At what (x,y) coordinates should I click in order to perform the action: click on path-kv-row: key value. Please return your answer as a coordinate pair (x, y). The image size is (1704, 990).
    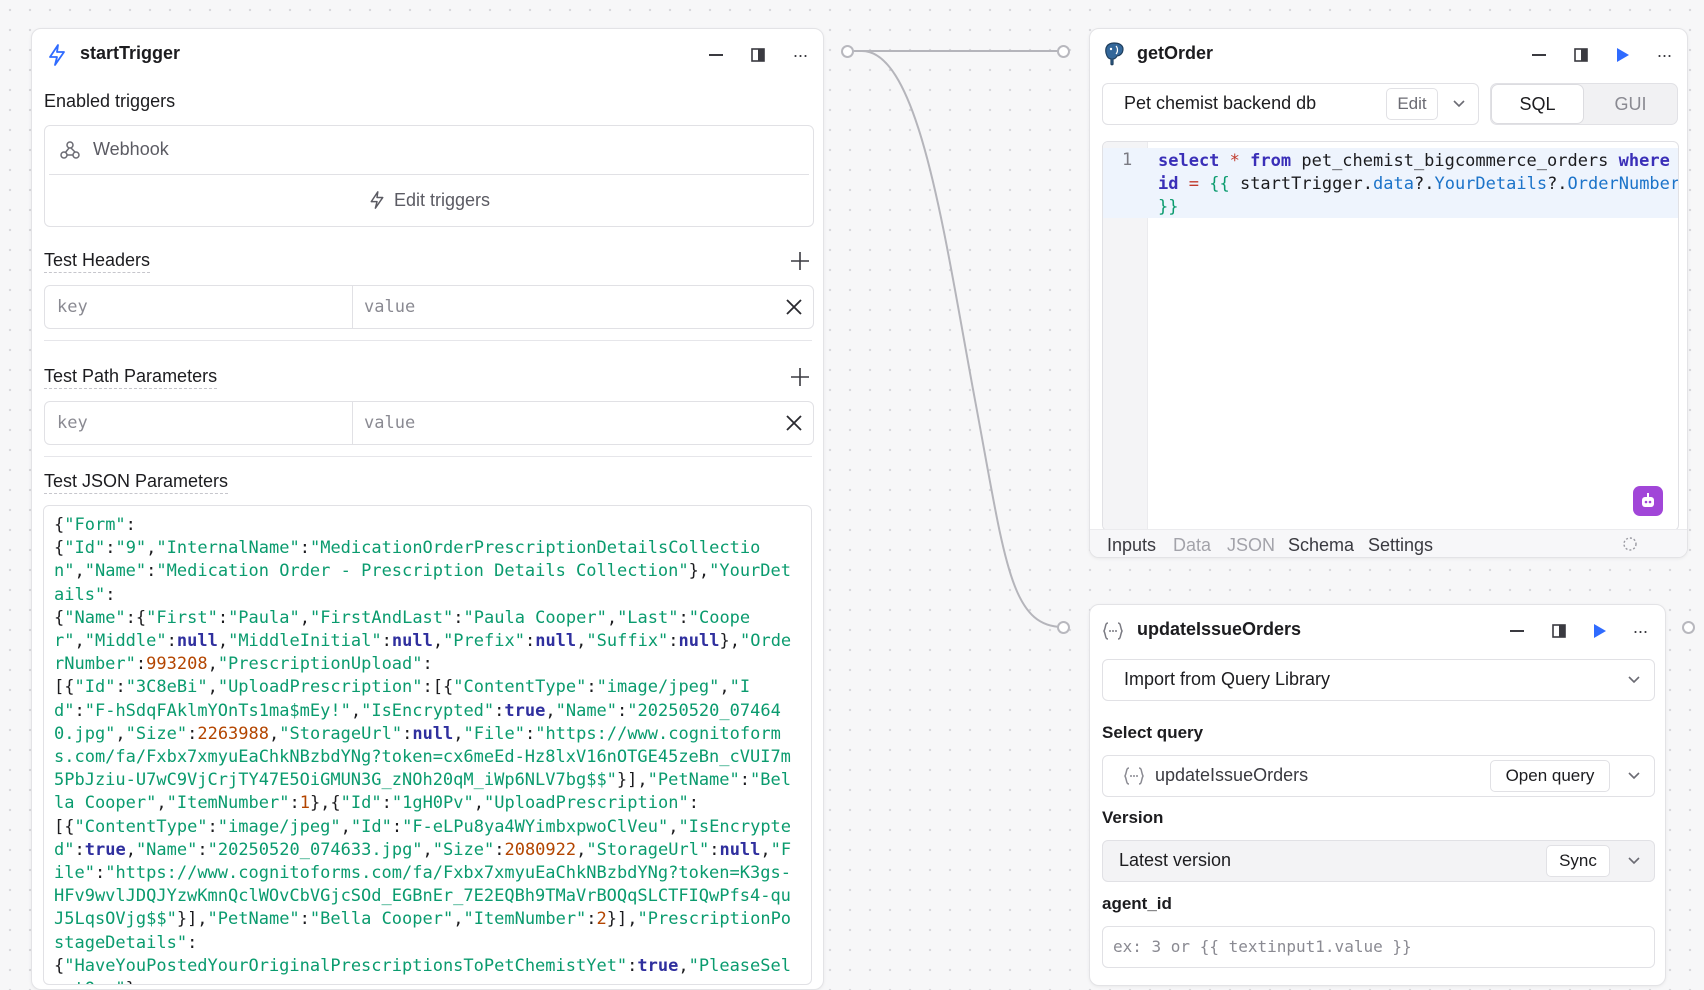
    Looking at the image, I should click on (429, 423).